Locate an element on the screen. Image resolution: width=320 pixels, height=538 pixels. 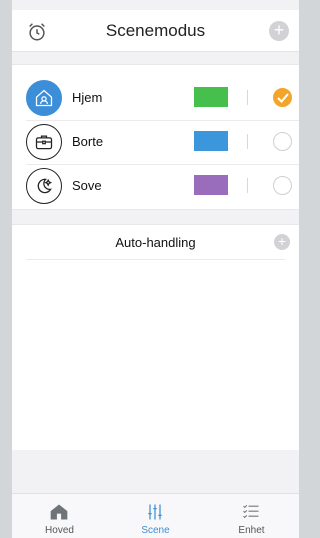
briefcase-icon is located at coordinates (44, 142).